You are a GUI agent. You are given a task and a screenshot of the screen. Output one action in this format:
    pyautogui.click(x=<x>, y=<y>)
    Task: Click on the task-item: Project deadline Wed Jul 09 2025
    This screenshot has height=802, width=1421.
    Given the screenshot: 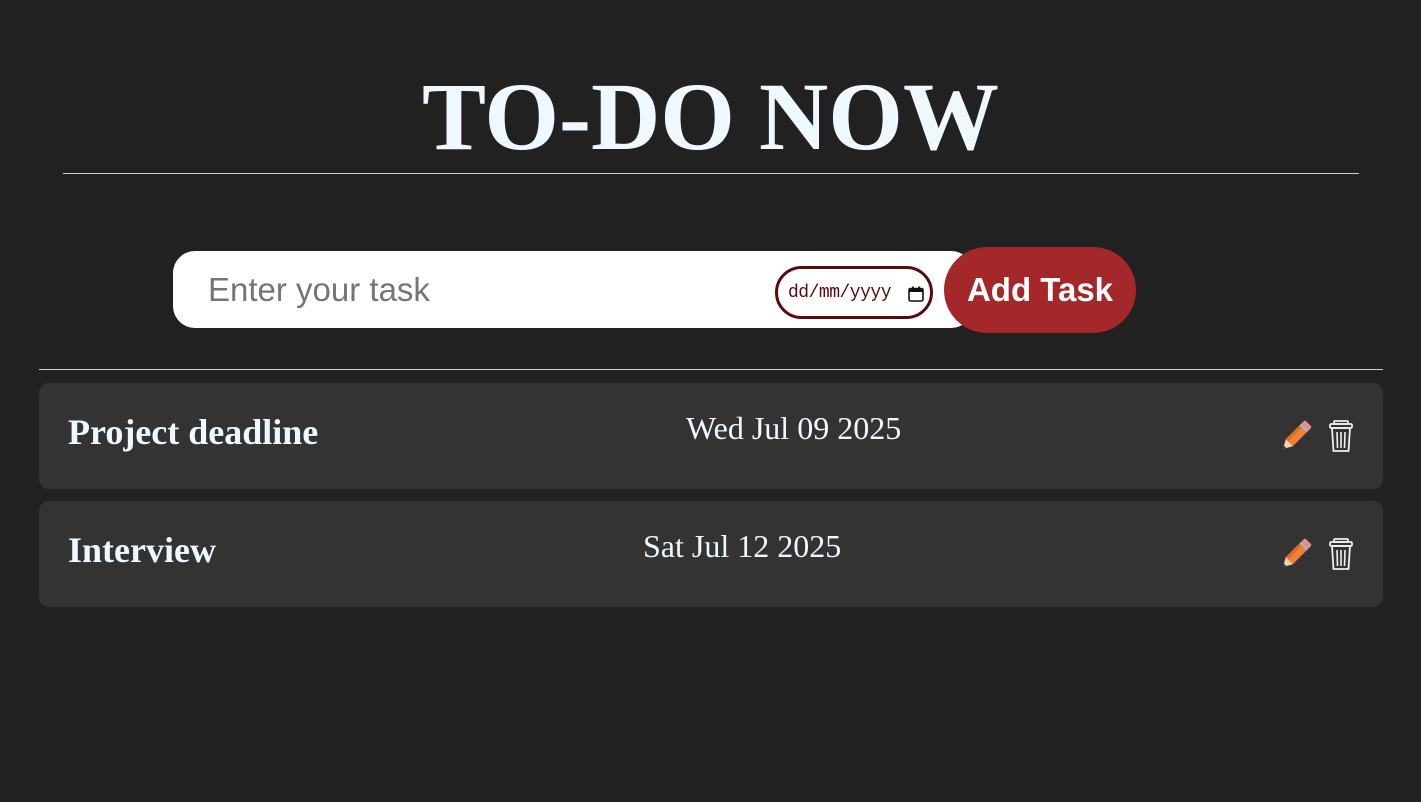 What is the action you would take?
    pyautogui.click(x=711, y=436)
    